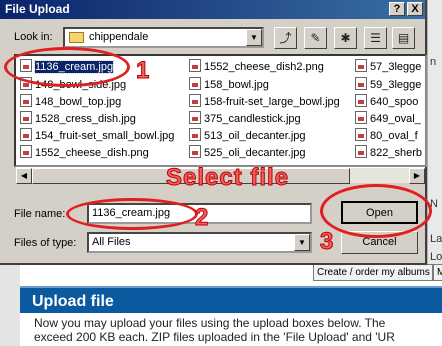 The height and width of the screenshot is (346, 442). What do you see at coordinates (143, 71) in the screenshot?
I see `annotation-step-1: 1` at bounding box center [143, 71].